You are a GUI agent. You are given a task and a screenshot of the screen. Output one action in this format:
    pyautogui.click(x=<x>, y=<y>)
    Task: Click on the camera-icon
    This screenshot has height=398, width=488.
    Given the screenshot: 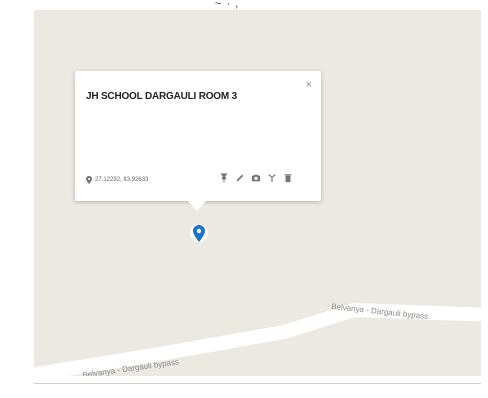 What is the action you would take?
    pyautogui.click(x=256, y=178)
    